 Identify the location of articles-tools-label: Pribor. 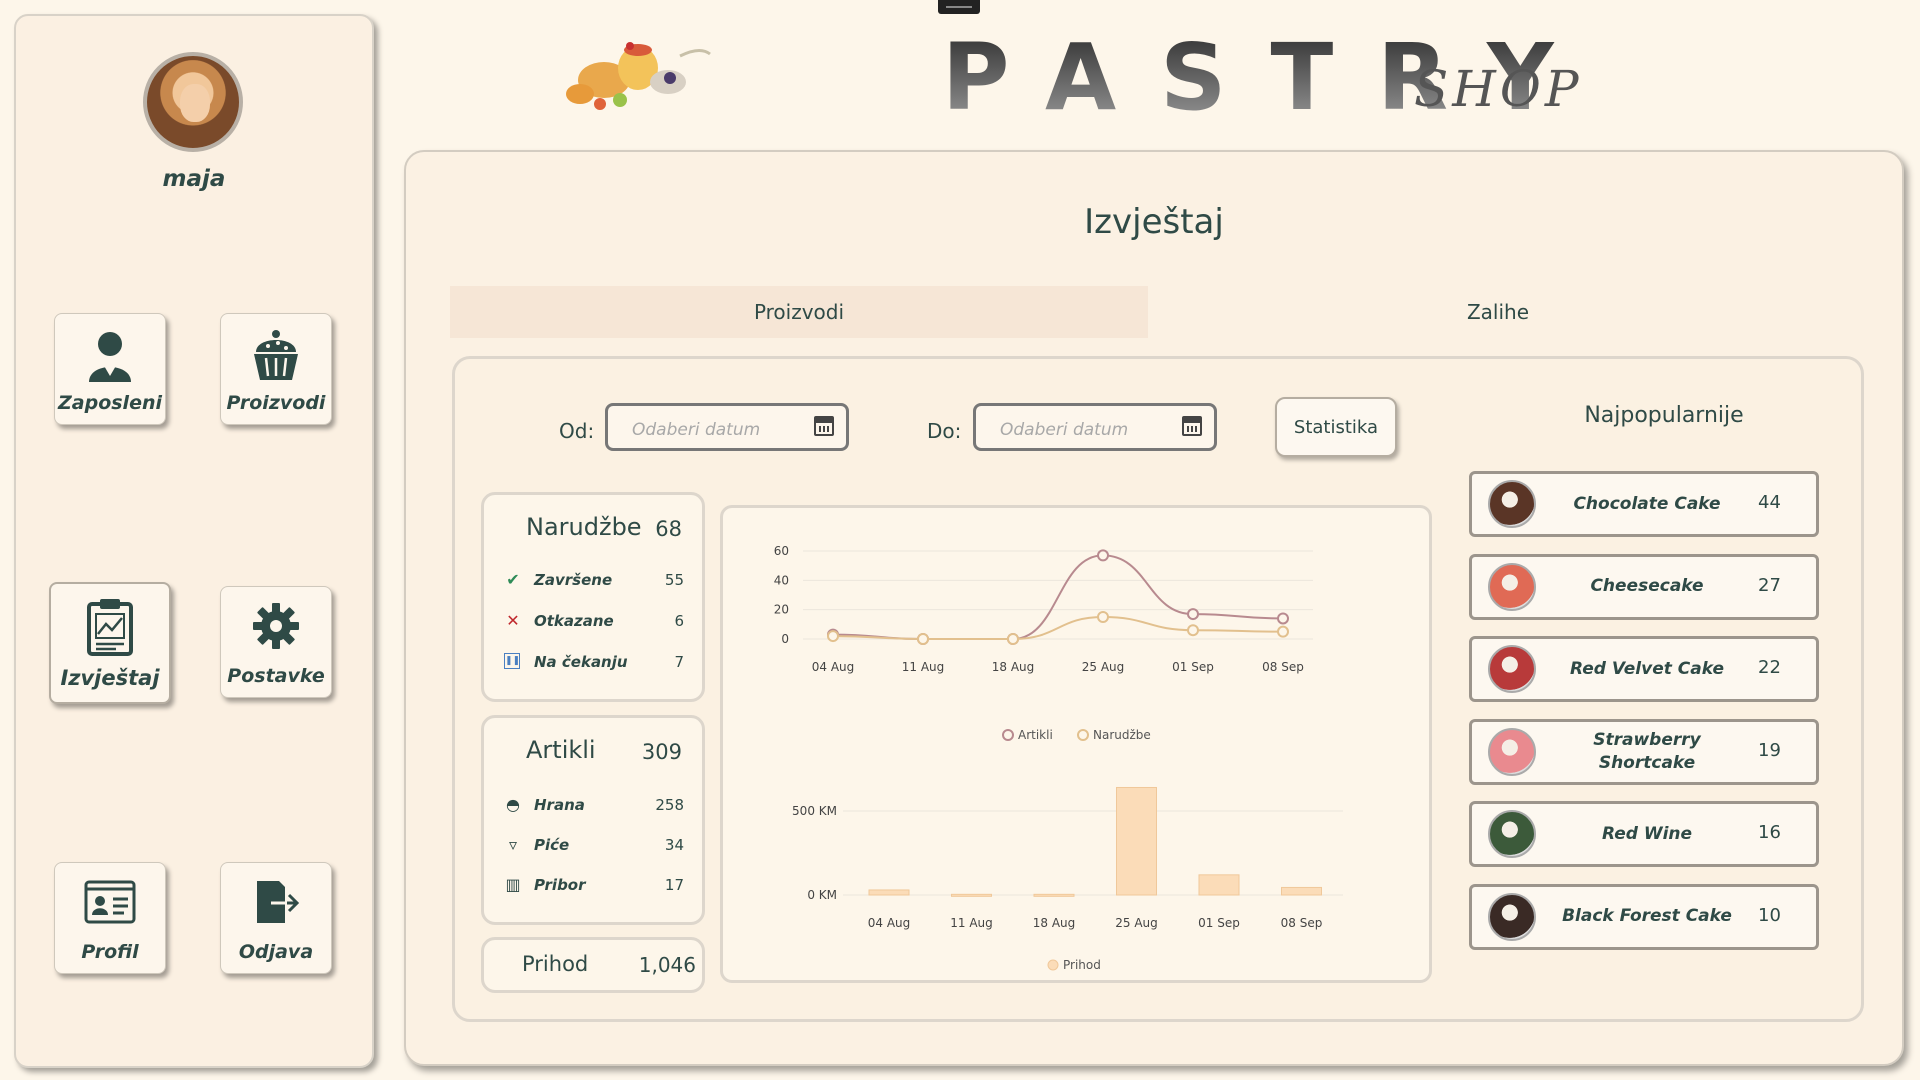
(560, 885).